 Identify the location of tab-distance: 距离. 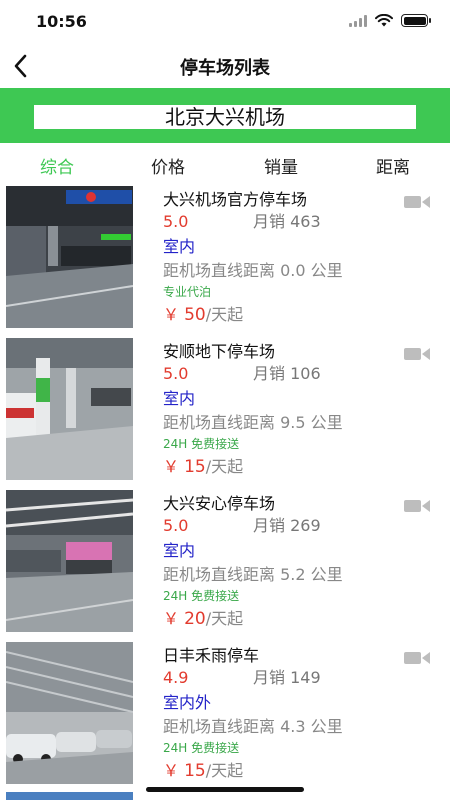
(393, 165).